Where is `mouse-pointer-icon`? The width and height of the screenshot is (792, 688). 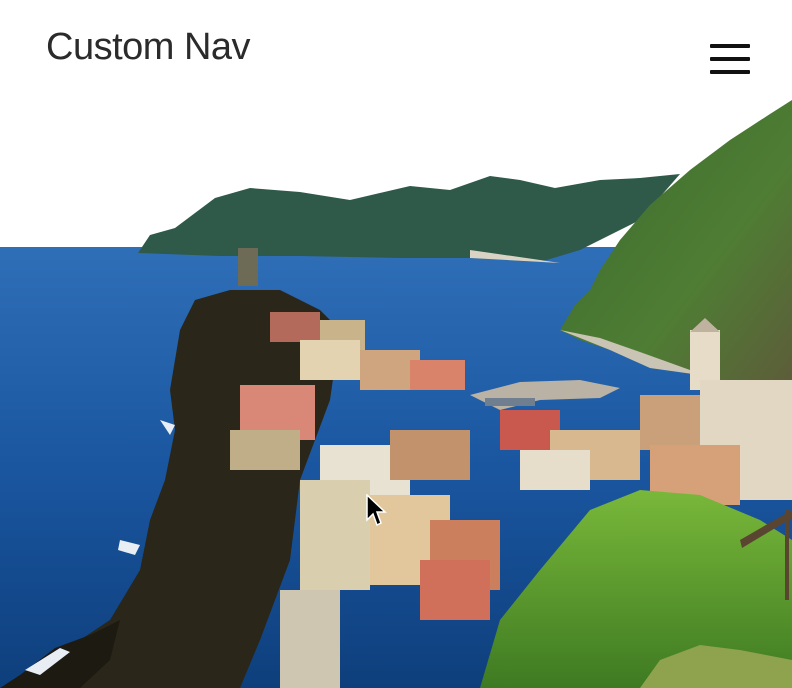
mouse-pointer-icon is located at coordinates (376, 510).